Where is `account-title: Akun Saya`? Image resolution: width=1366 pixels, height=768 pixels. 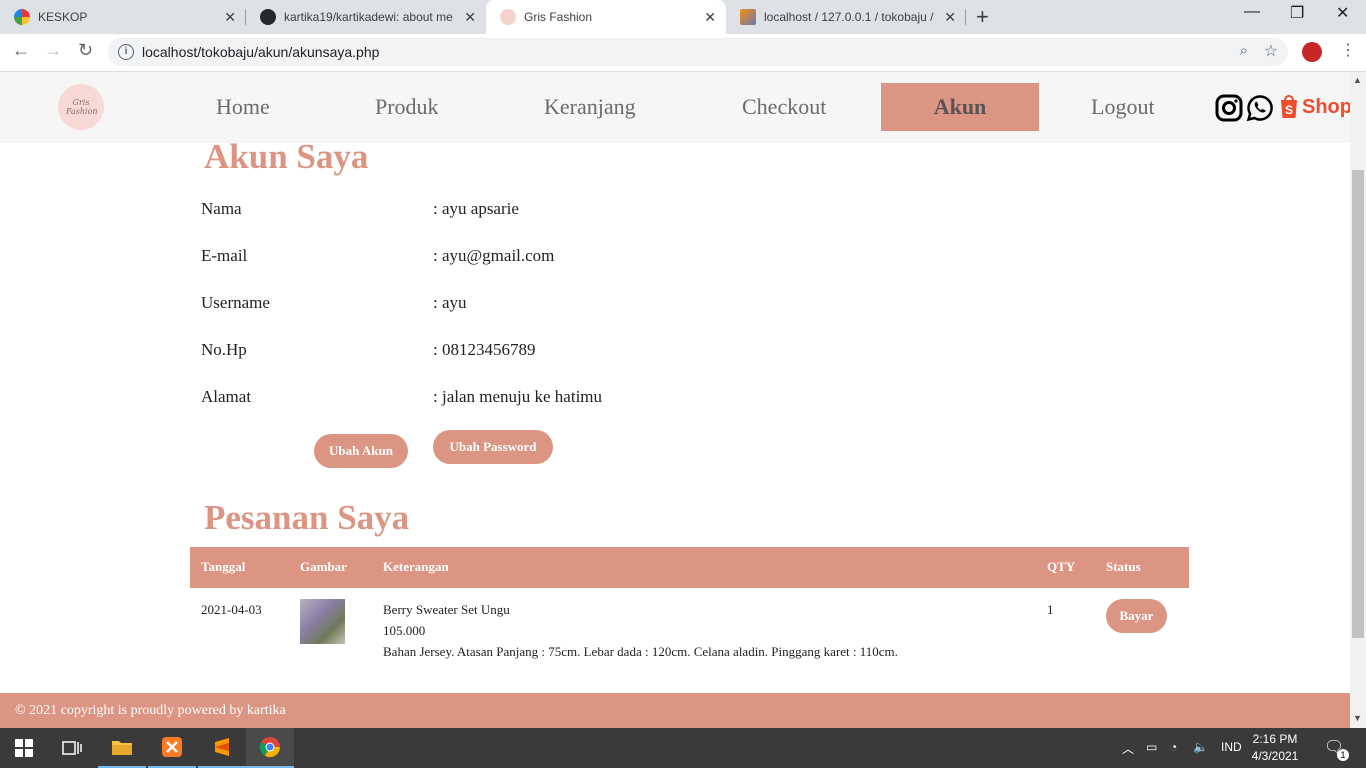
account-title: Akun Saya is located at coordinates (286, 156).